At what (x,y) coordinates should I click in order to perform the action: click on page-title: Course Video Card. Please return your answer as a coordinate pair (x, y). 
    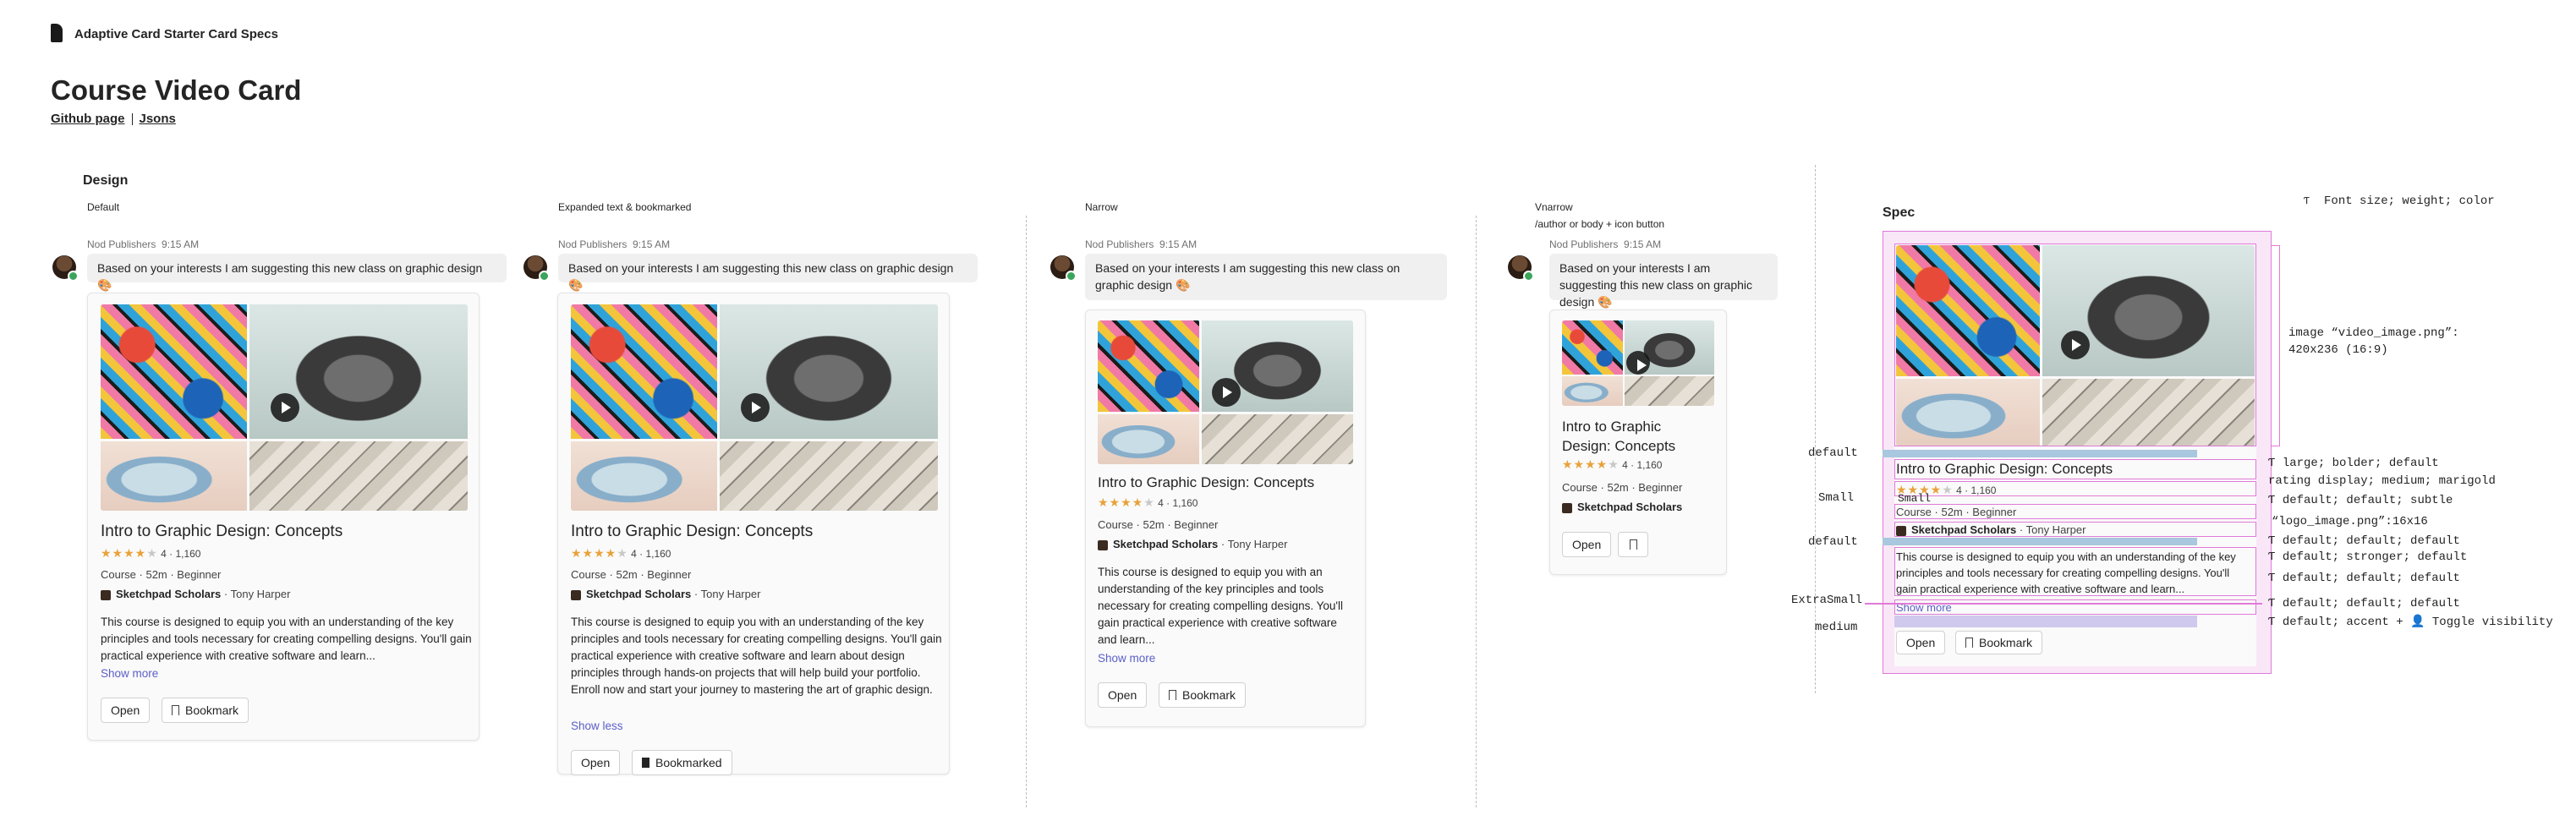
    Looking at the image, I should click on (176, 90).